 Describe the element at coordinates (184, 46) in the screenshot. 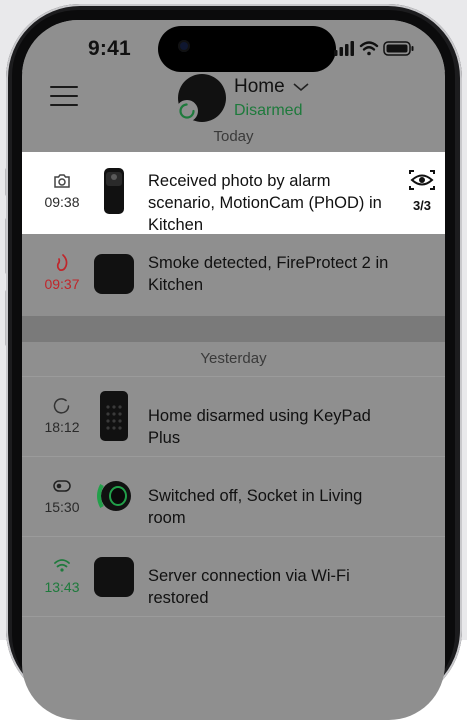

I see `front-camera-icon` at that location.